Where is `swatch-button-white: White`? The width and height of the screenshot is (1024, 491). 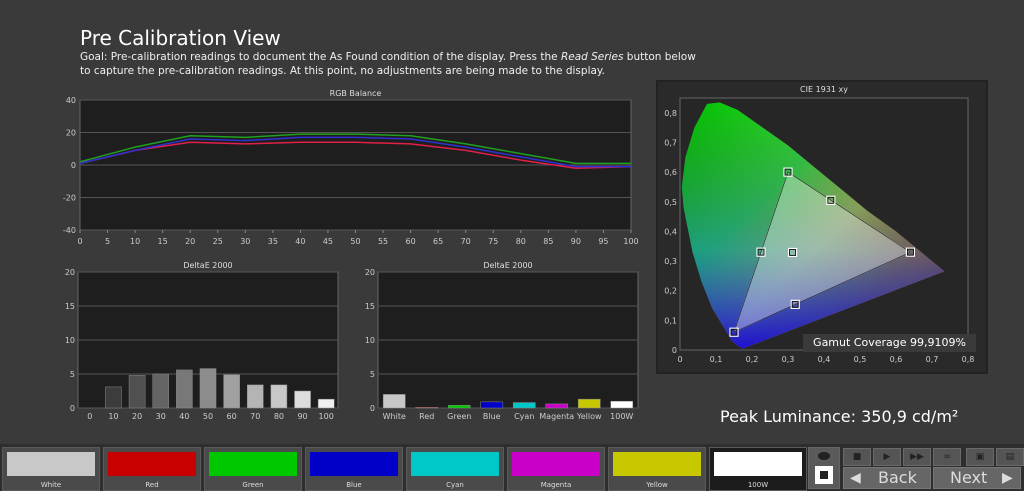
swatch-button-white: White is located at coordinates (51, 469).